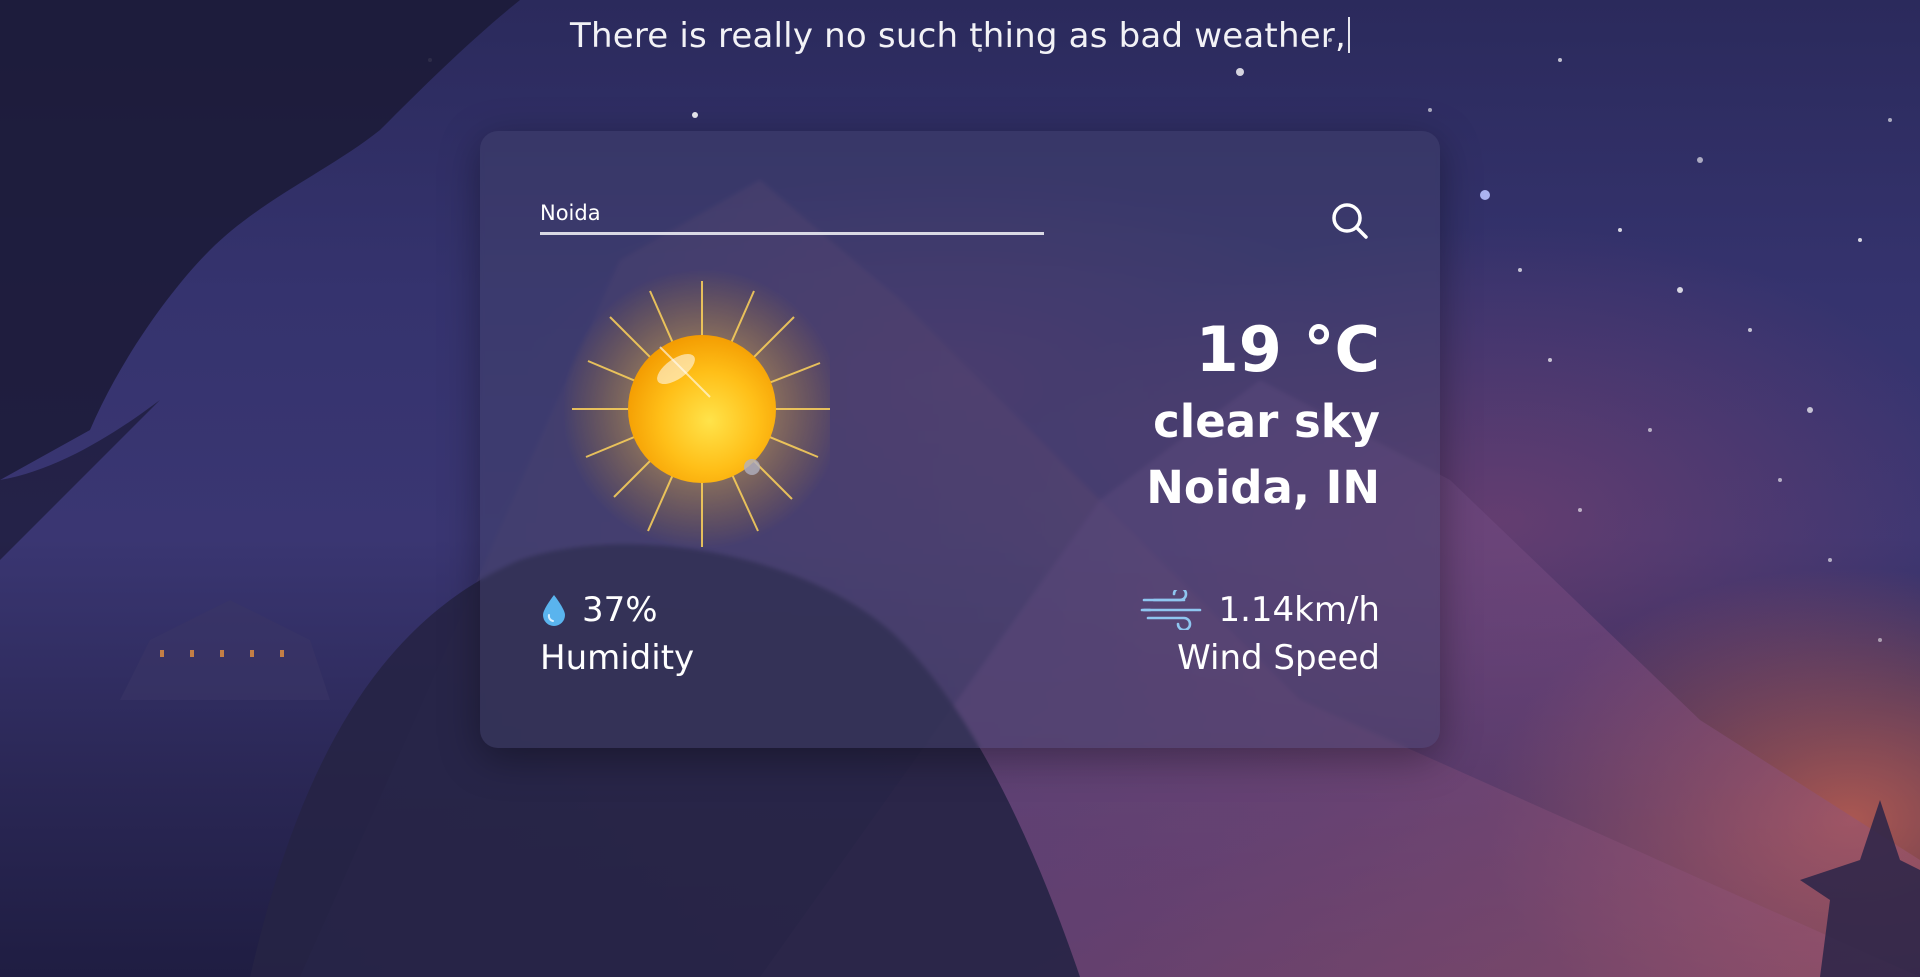  What do you see at coordinates (1349, 35) in the screenshot?
I see `typing-caret` at bounding box center [1349, 35].